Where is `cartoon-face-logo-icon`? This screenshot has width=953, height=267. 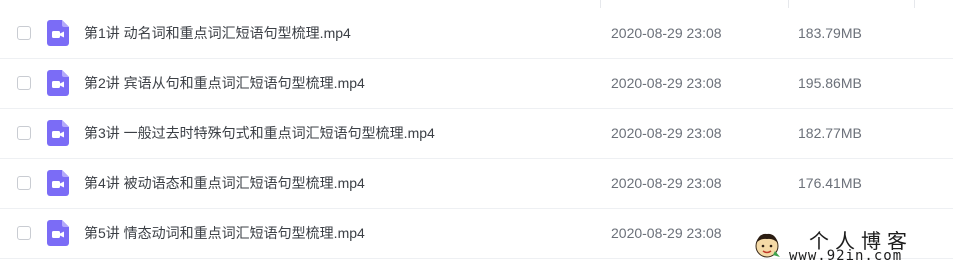
cartoon-face-logo-icon is located at coordinates (767, 245).